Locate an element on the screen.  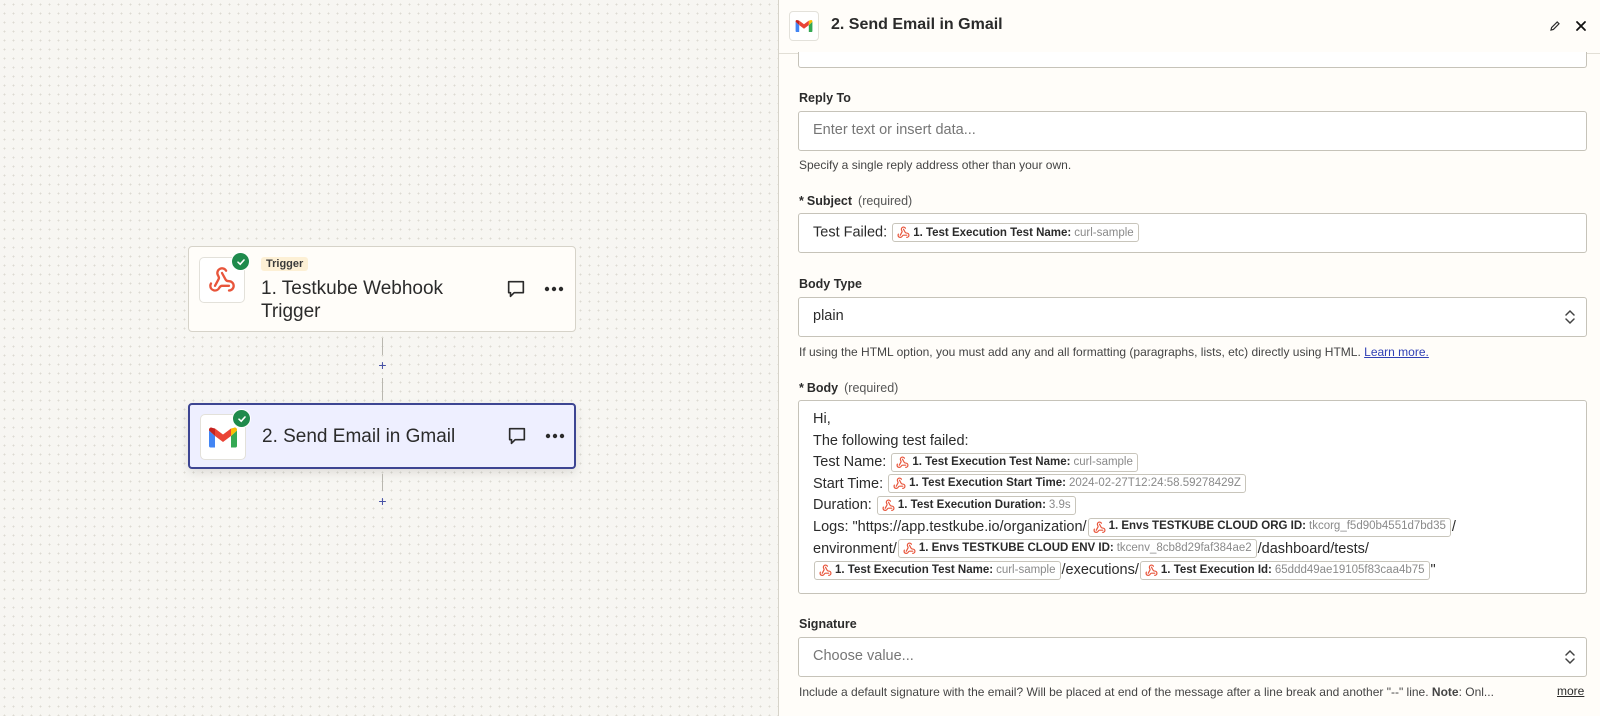
close-icon is located at coordinates (1581, 26).